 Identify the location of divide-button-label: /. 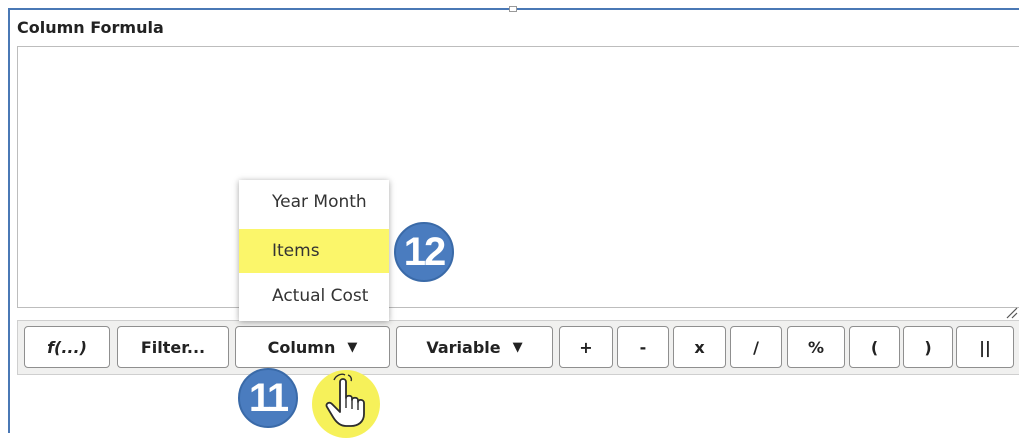
(756, 347).